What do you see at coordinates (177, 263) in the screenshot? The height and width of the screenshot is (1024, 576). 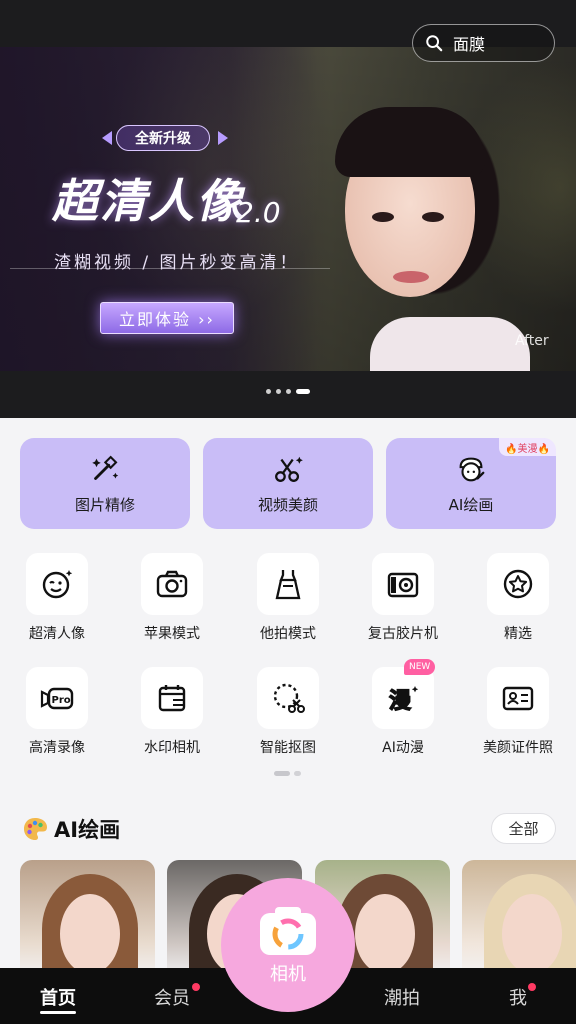 I see `banner-subtitle: 渣糊视频 / 图片秒变高清！` at bounding box center [177, 263].